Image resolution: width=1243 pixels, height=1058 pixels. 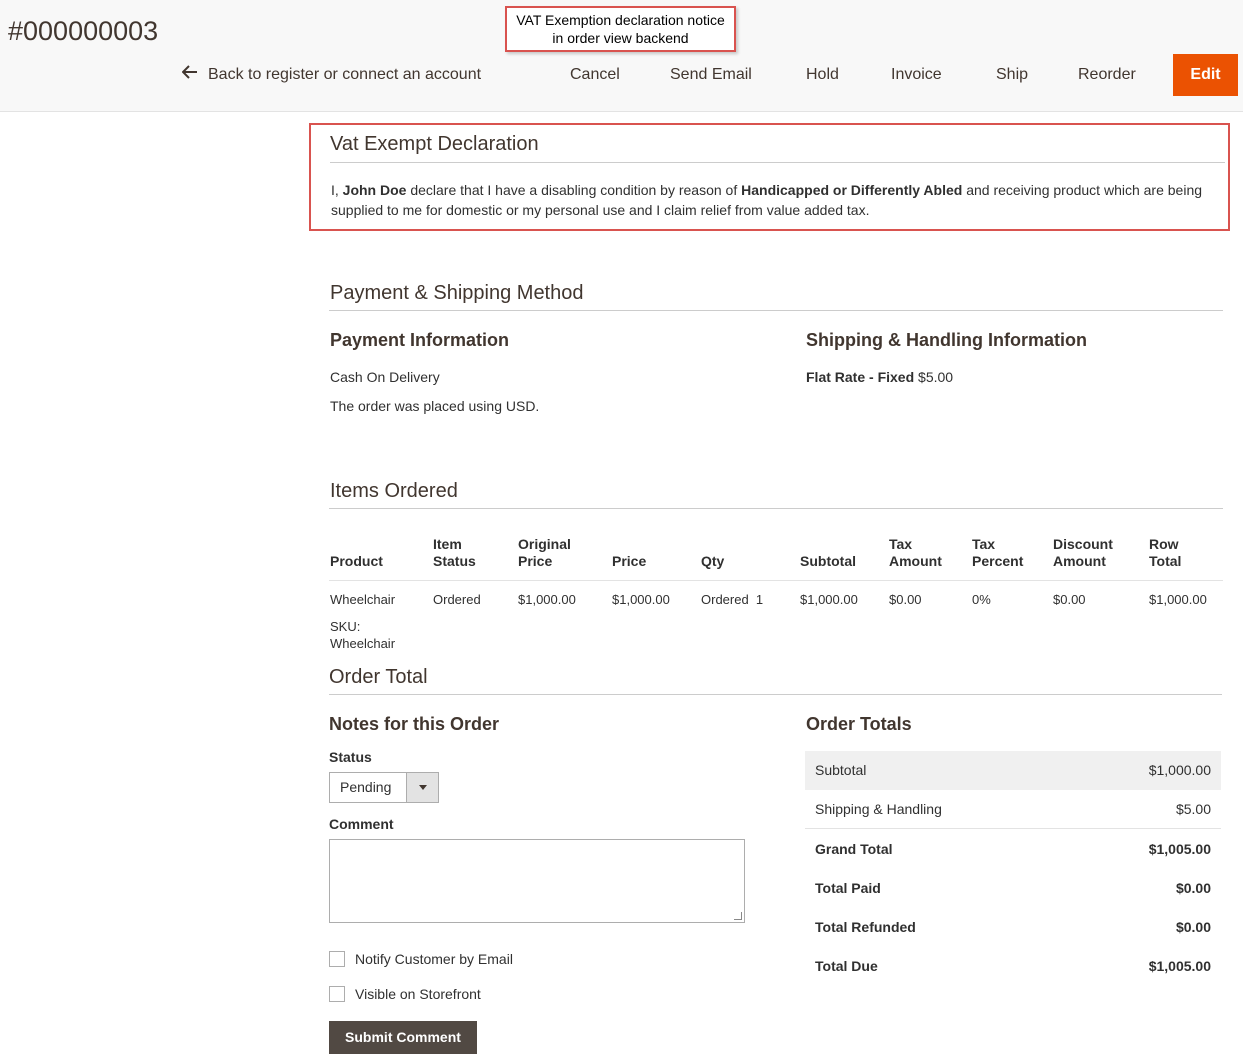 I want to click on cell-tax-amount: $0.00, so click(x=905, y=599).